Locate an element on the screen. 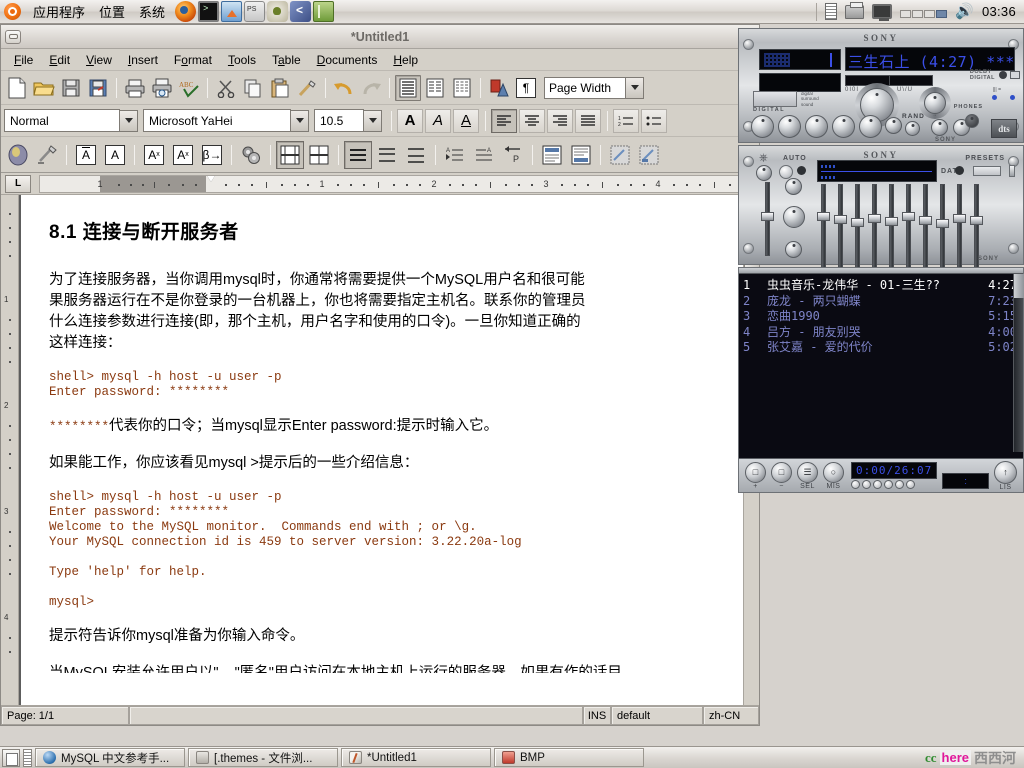  delete-rows-icon is located at coordinates (319, 155).